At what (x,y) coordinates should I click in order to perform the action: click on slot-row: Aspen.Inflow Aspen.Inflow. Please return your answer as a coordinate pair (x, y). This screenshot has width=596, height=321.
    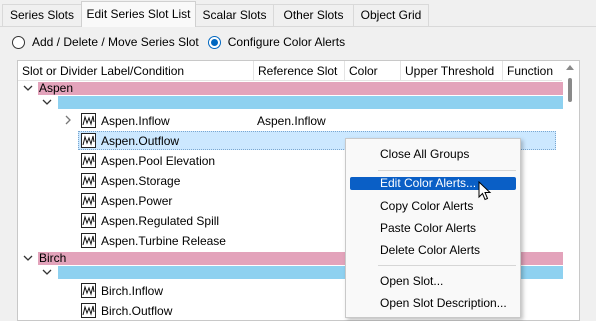
    Looking at the image, I should click on (290, 121).